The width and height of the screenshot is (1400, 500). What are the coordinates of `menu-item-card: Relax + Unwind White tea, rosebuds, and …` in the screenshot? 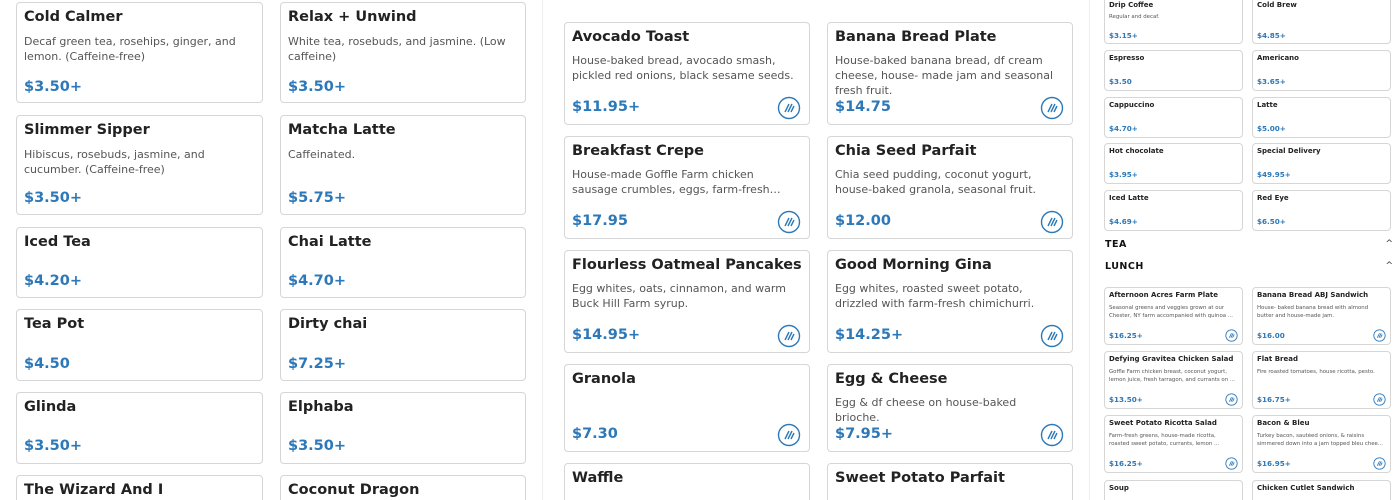 It's located at (403, 52).